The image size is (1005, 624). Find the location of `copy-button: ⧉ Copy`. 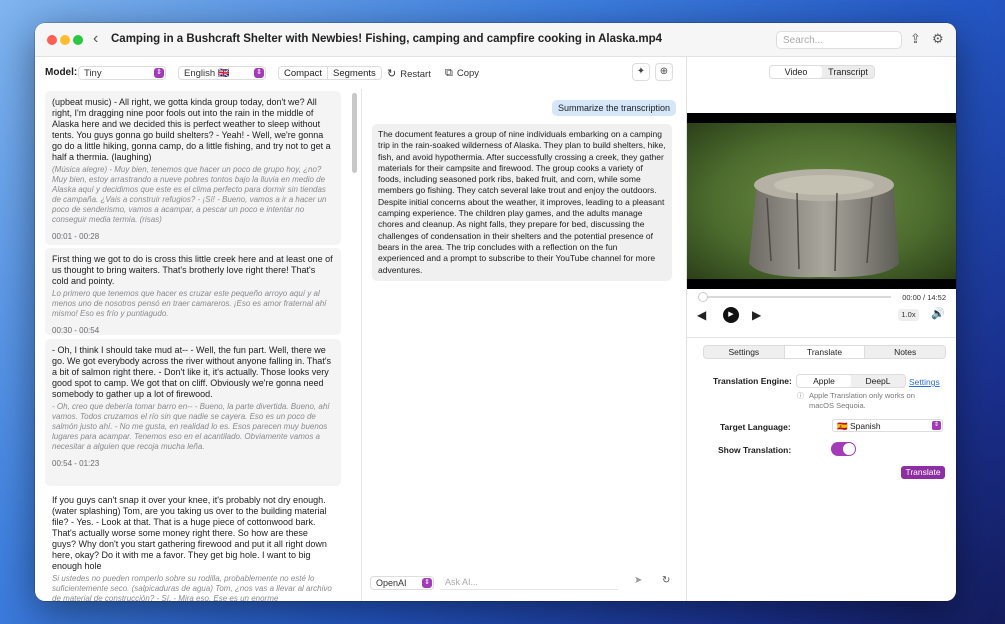

copy-button: ⧉ Copy is located at coordinates (462, 73).